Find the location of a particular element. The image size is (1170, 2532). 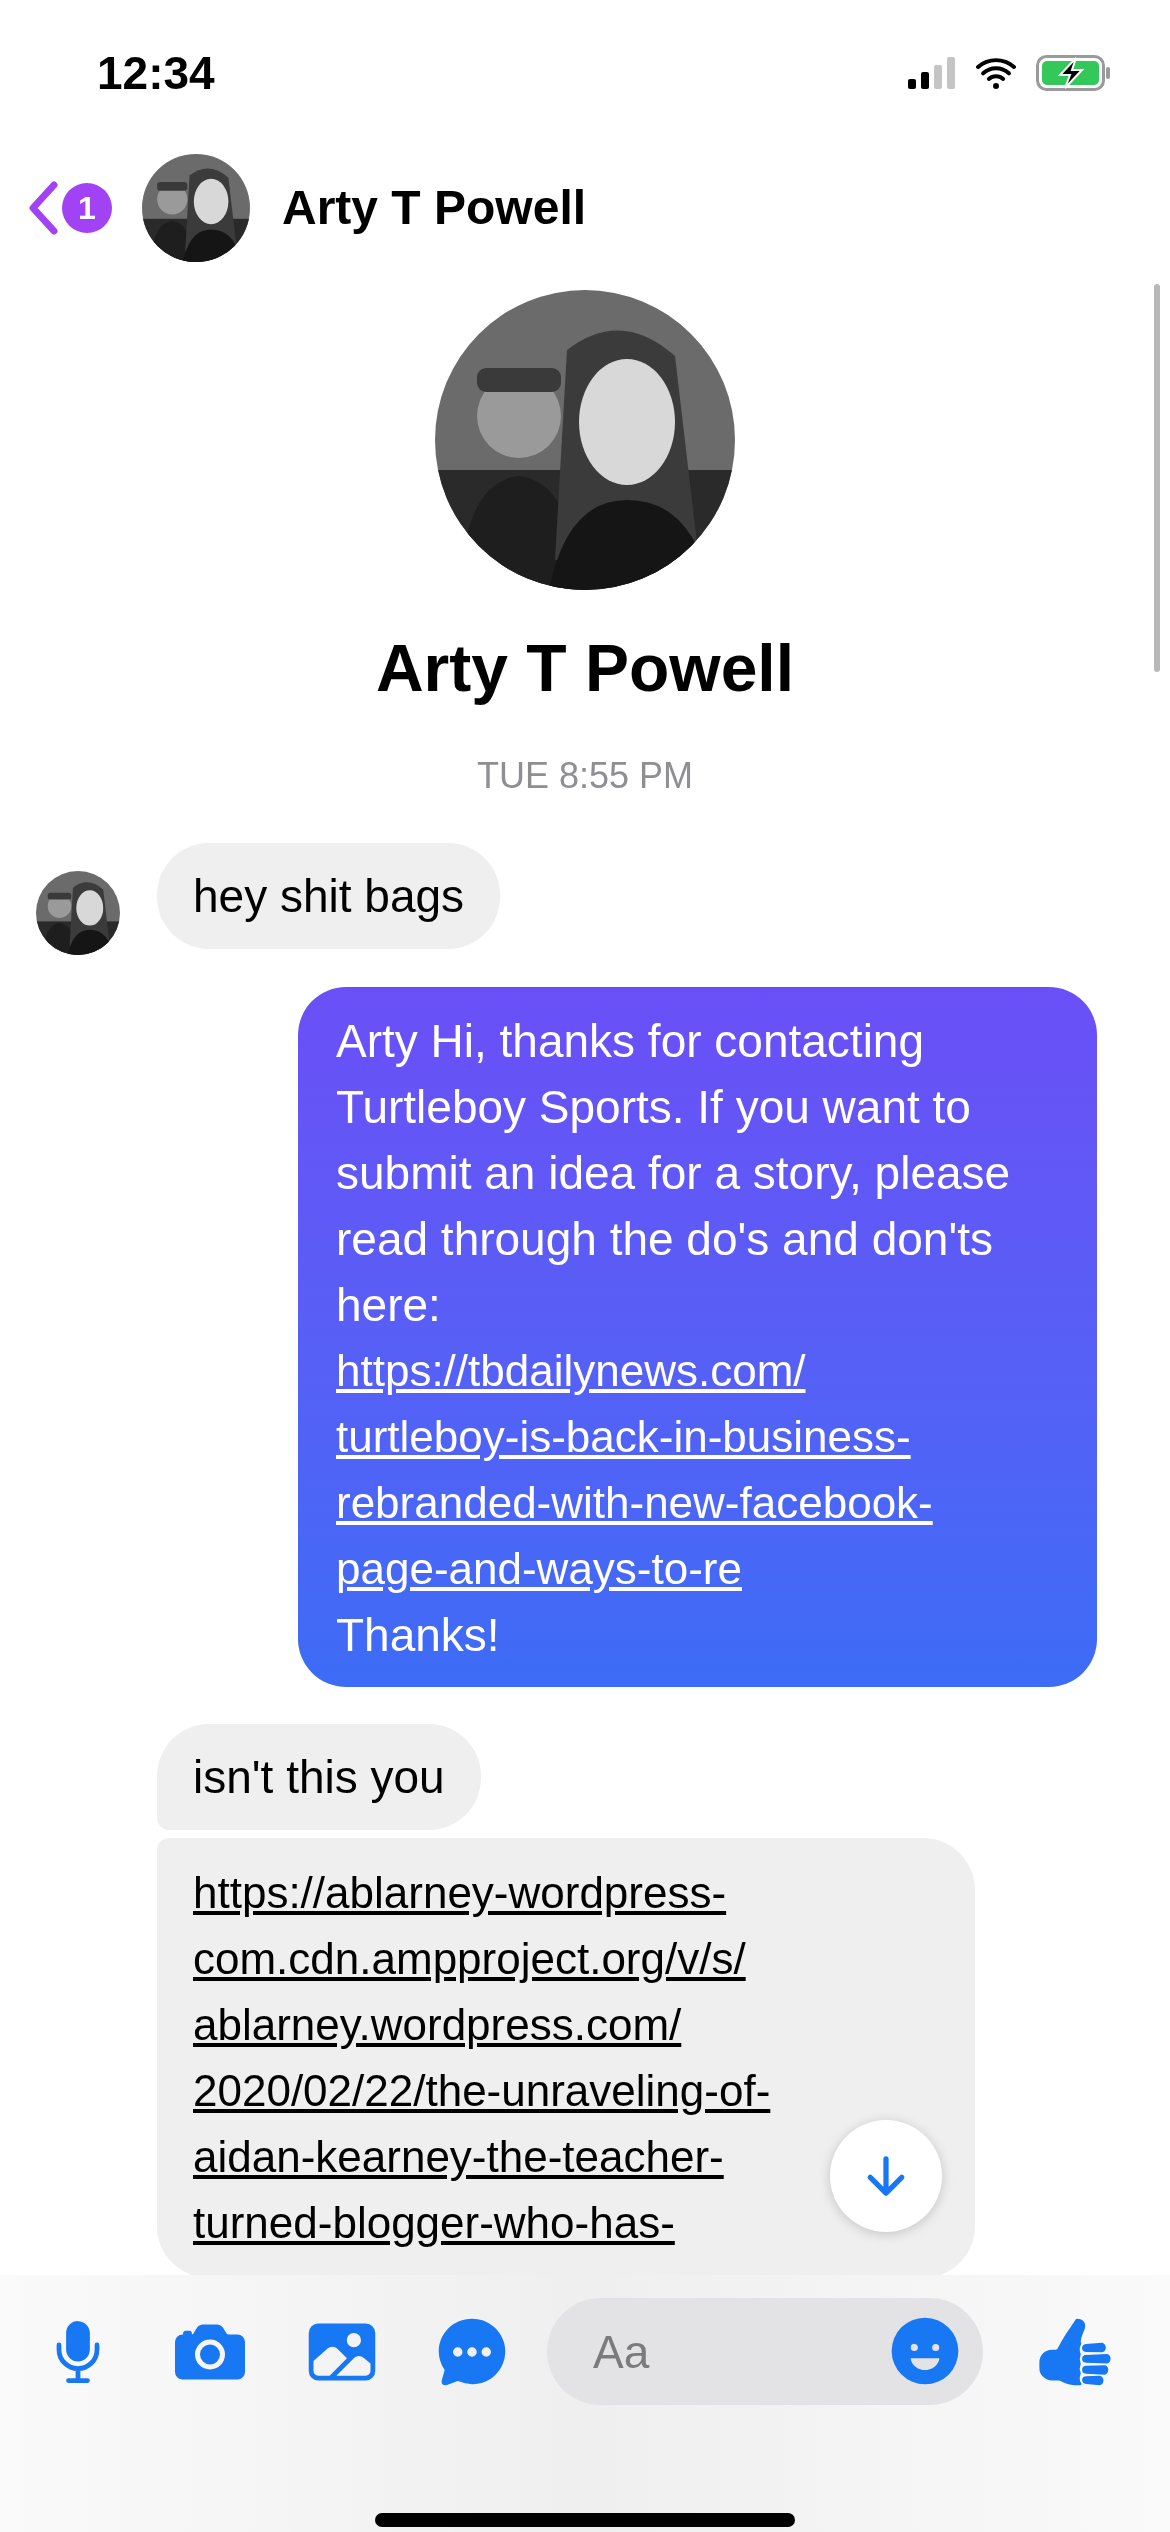

message-bubble: isn't this you is located at coordinates (319, 1777).